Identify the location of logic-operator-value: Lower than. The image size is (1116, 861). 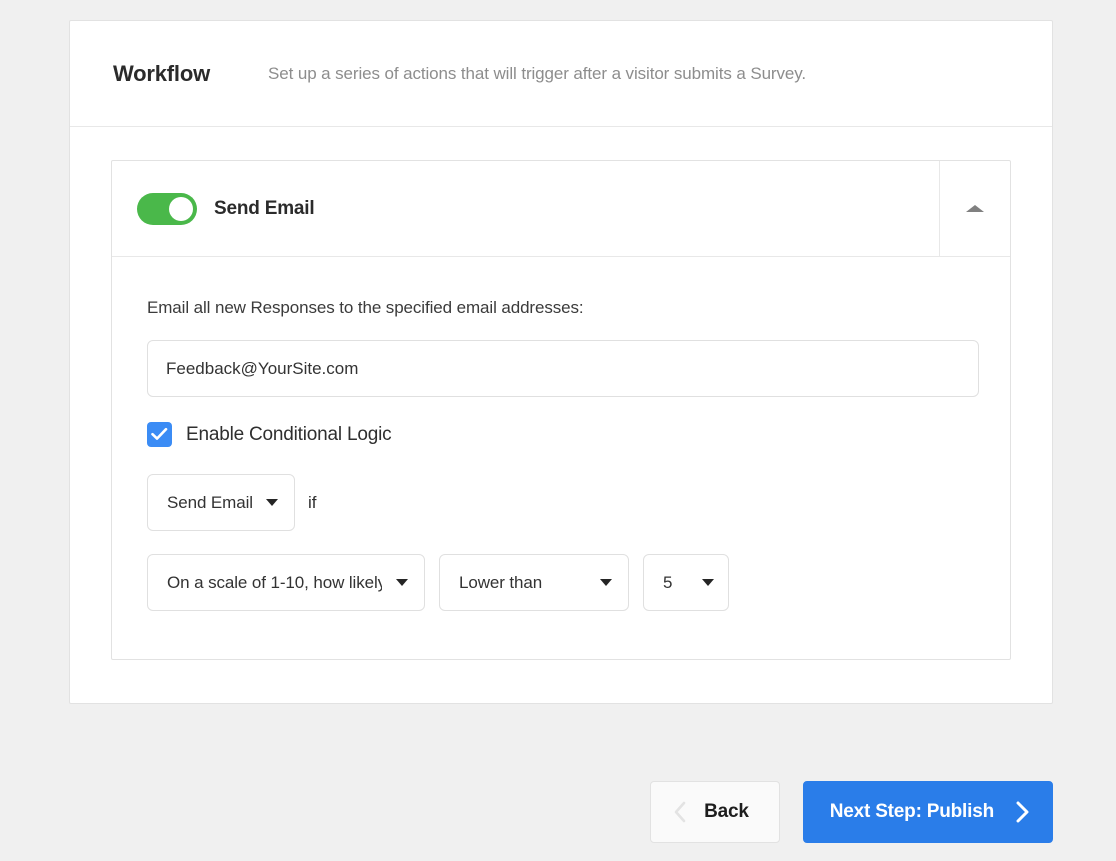
(501, 582).